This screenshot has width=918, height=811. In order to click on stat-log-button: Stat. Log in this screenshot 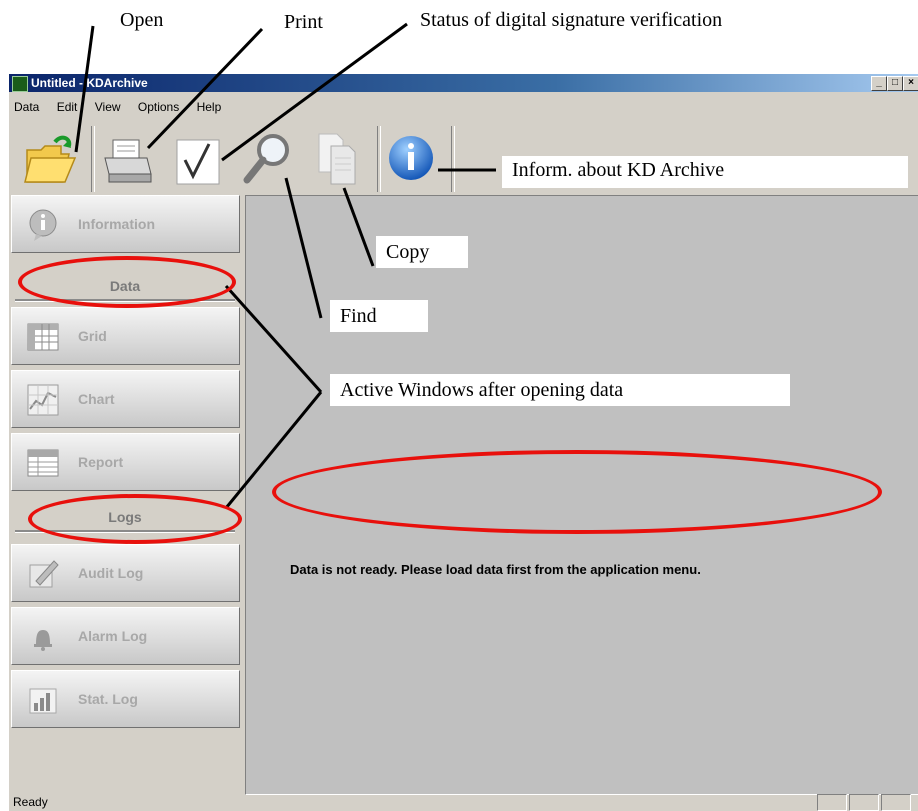, I will do `click(125, 699)`.